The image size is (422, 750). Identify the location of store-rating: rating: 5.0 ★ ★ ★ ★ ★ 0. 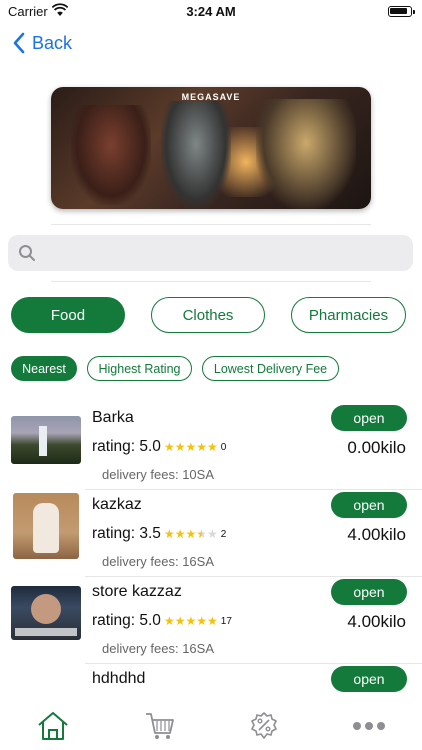
(159, 447).